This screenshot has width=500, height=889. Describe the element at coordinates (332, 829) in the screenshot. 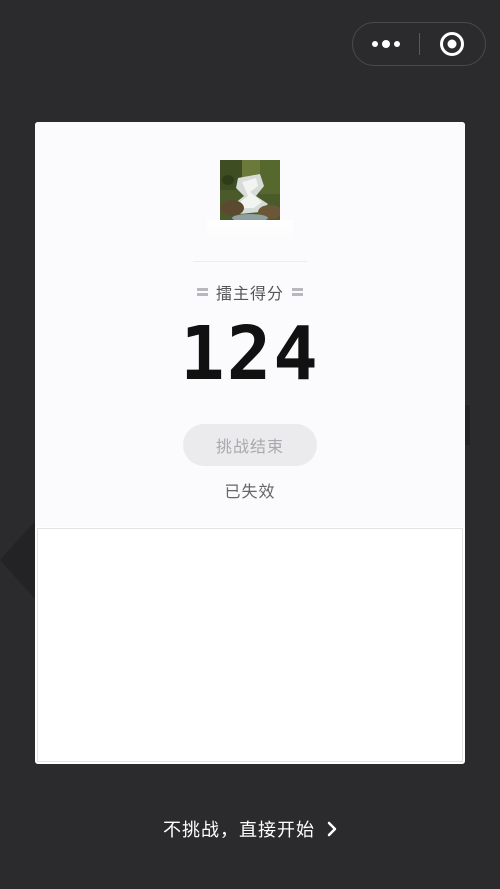

I see `chevron-right-icon` at that location.